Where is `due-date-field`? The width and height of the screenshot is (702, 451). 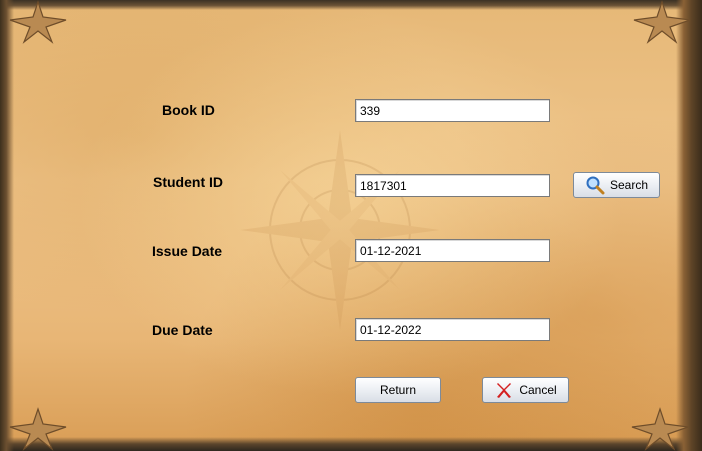 due-date-field is located at coordinates (452, 329).